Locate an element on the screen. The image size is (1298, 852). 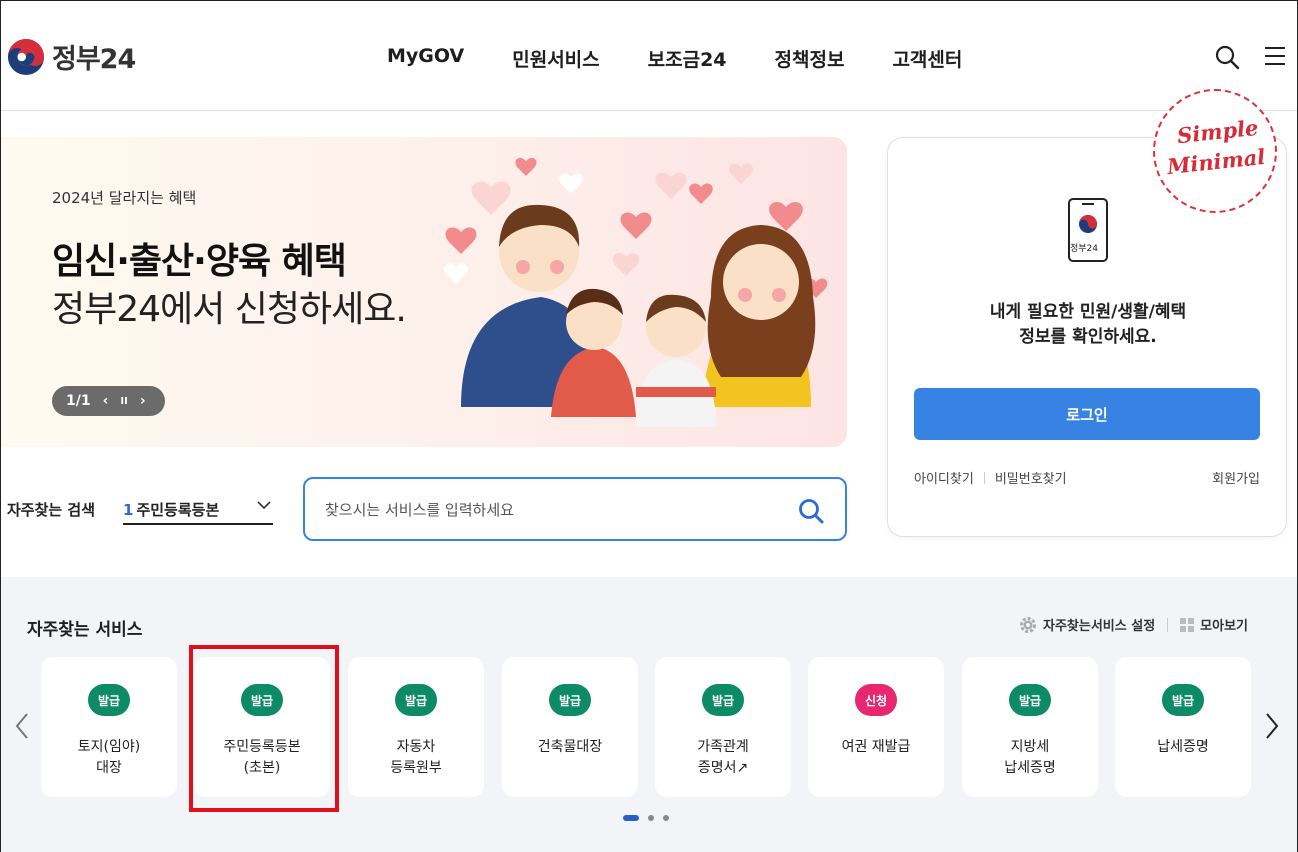
banner-counter: 1/1 is located at coordinates (78, 401).